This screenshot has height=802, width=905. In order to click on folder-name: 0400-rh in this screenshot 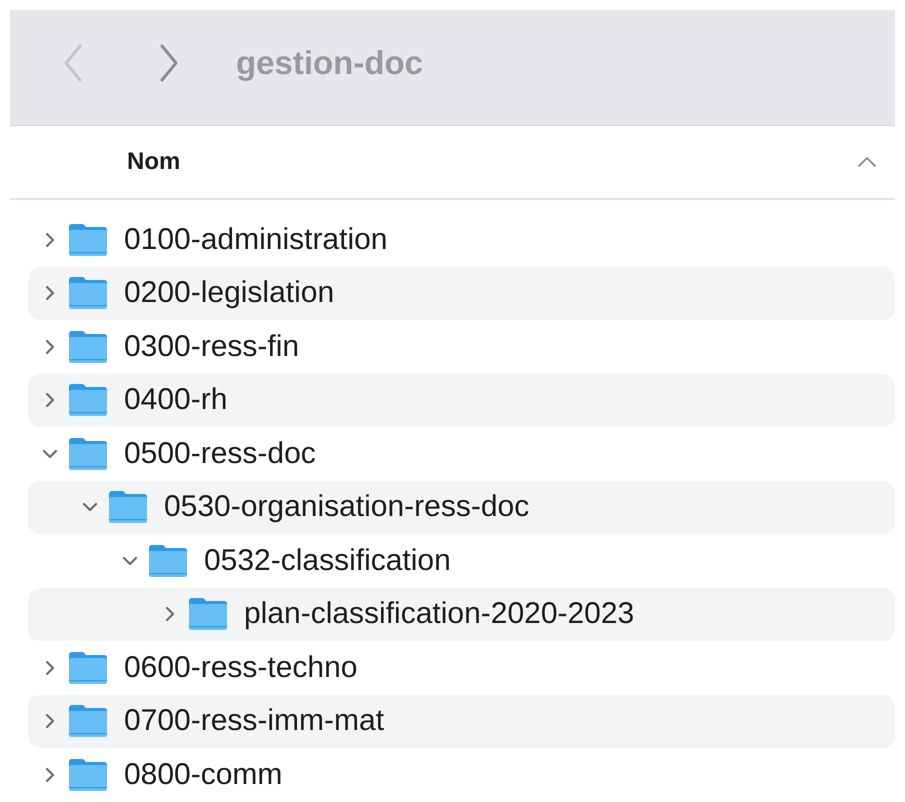, I will do `click(176, 400)`.